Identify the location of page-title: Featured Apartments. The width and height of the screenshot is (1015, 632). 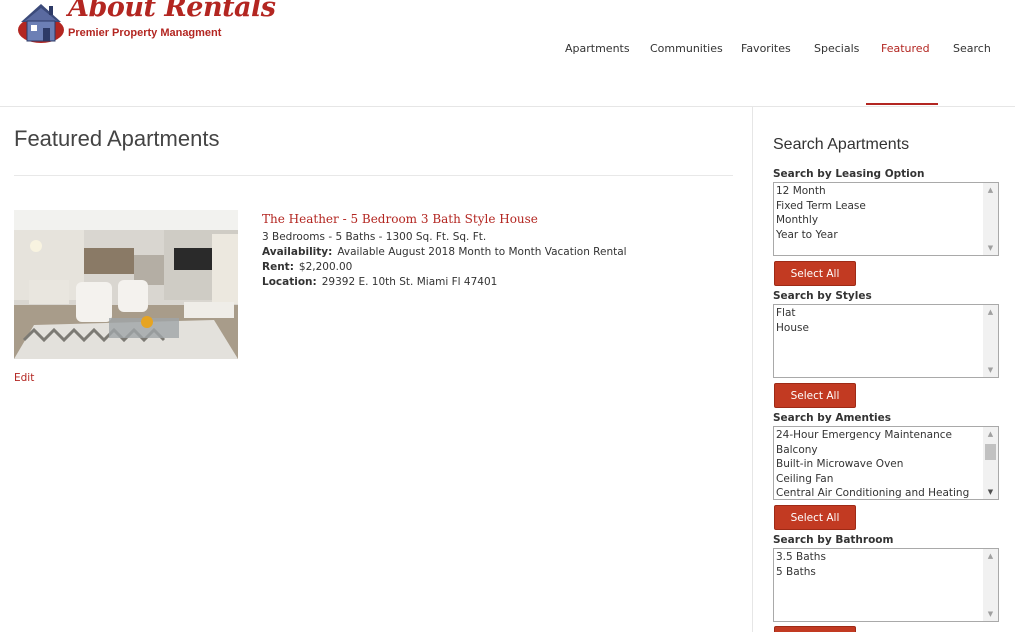
(117, 138).